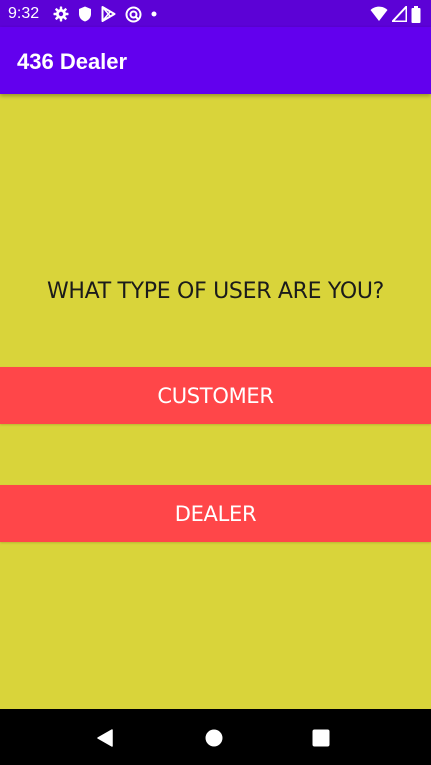 The height and width of the screenshot is (765, 431). I want to click on app-bar: 436 Dealer, so click(215, 60).